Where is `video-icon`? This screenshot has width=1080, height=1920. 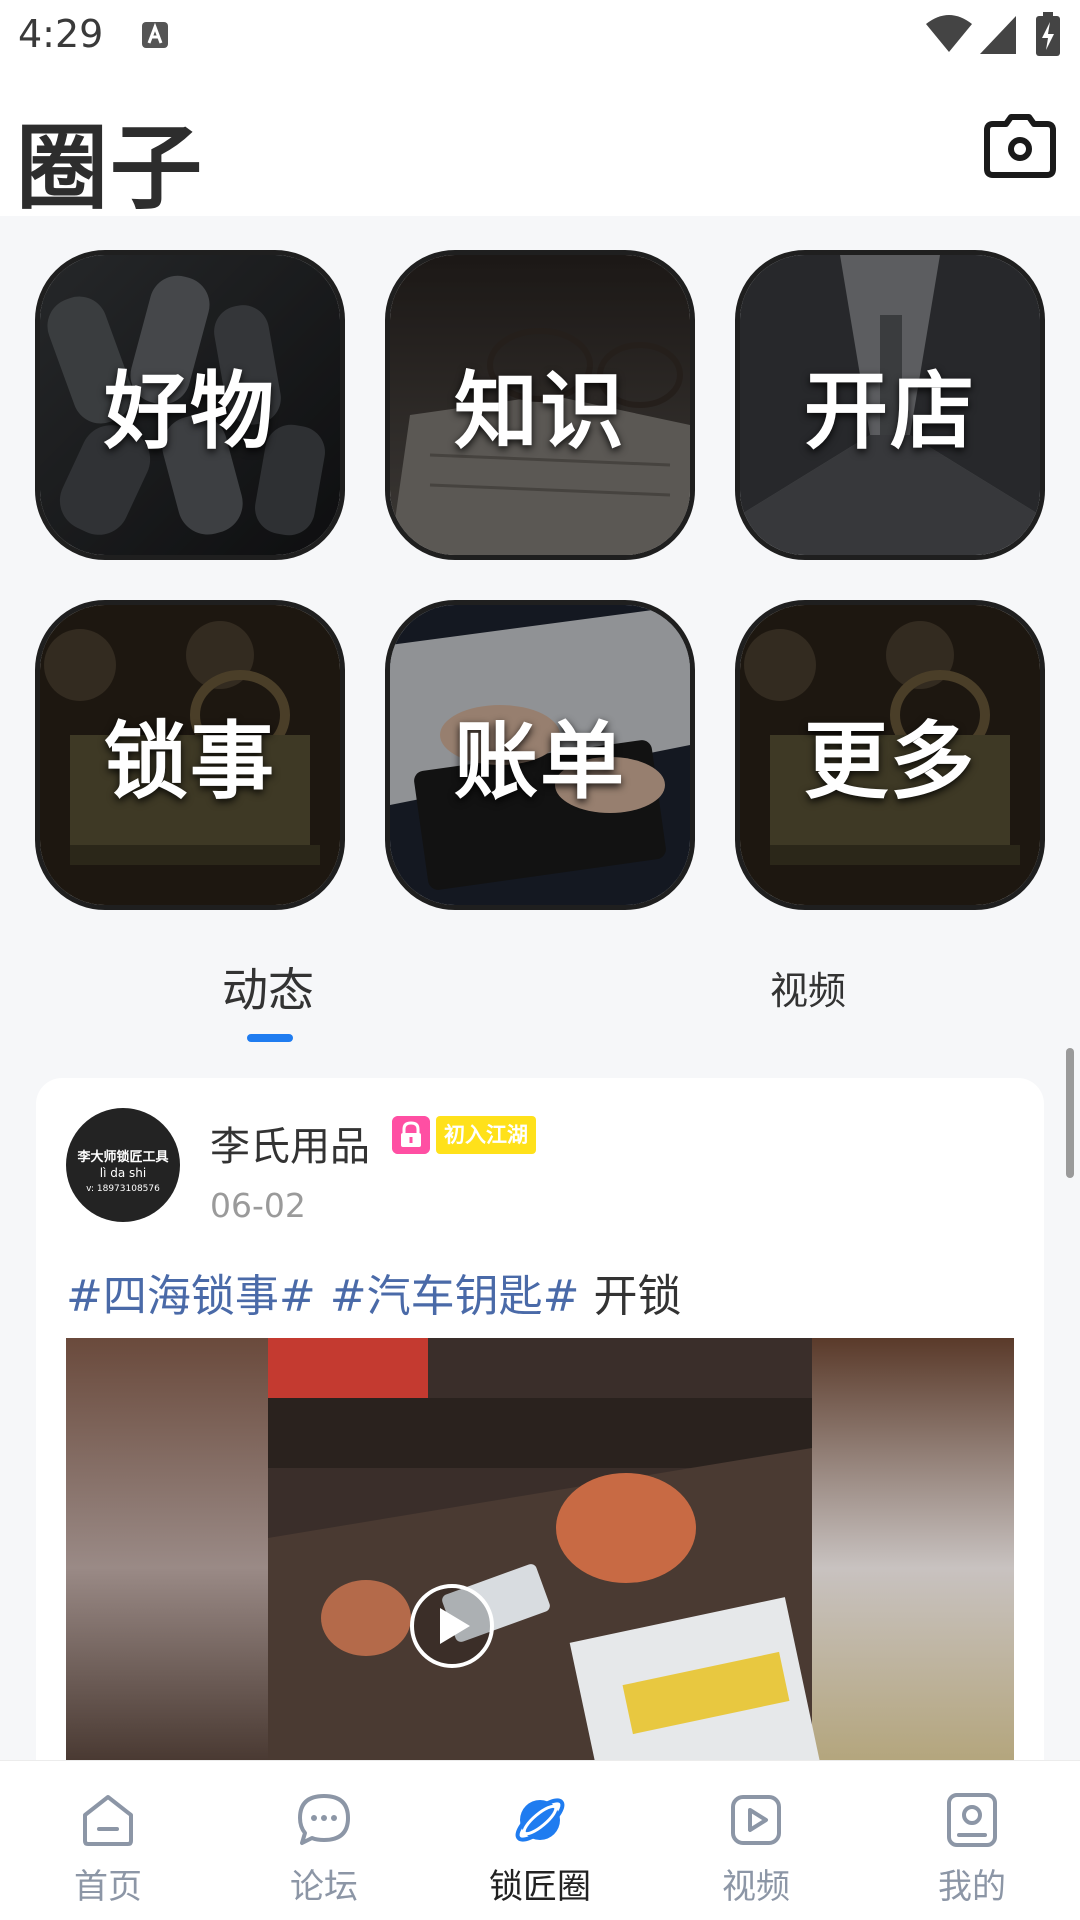 video-icon is located at coordinates (756, 1820).